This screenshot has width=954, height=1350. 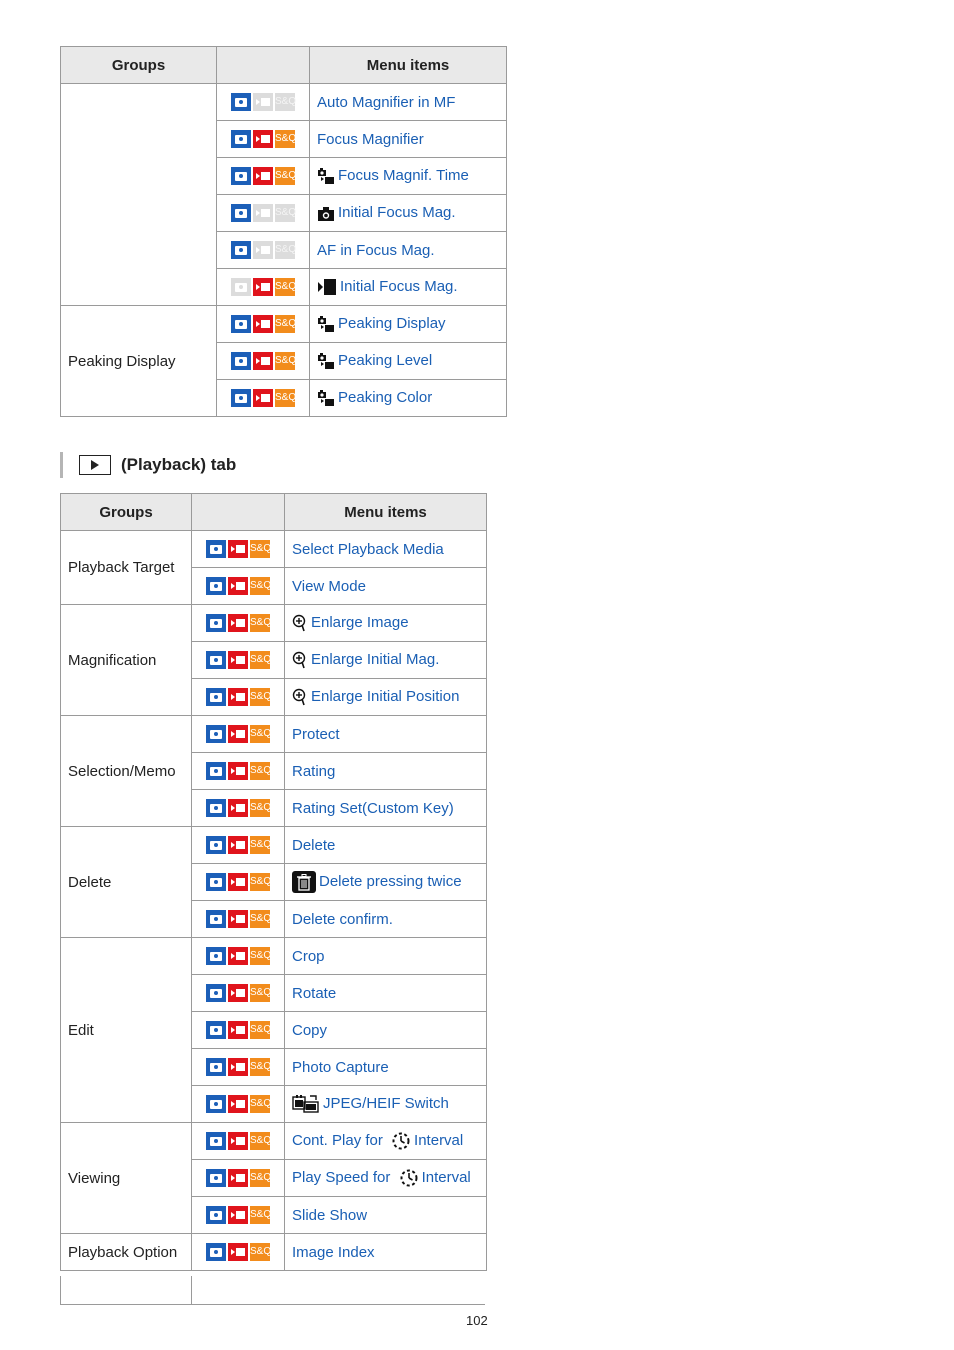 What do you see at coordinates (403, 175) in the screenshot?
I see `menu-item-label: Focus Magnif. Time` at bounding box center [403, 175].